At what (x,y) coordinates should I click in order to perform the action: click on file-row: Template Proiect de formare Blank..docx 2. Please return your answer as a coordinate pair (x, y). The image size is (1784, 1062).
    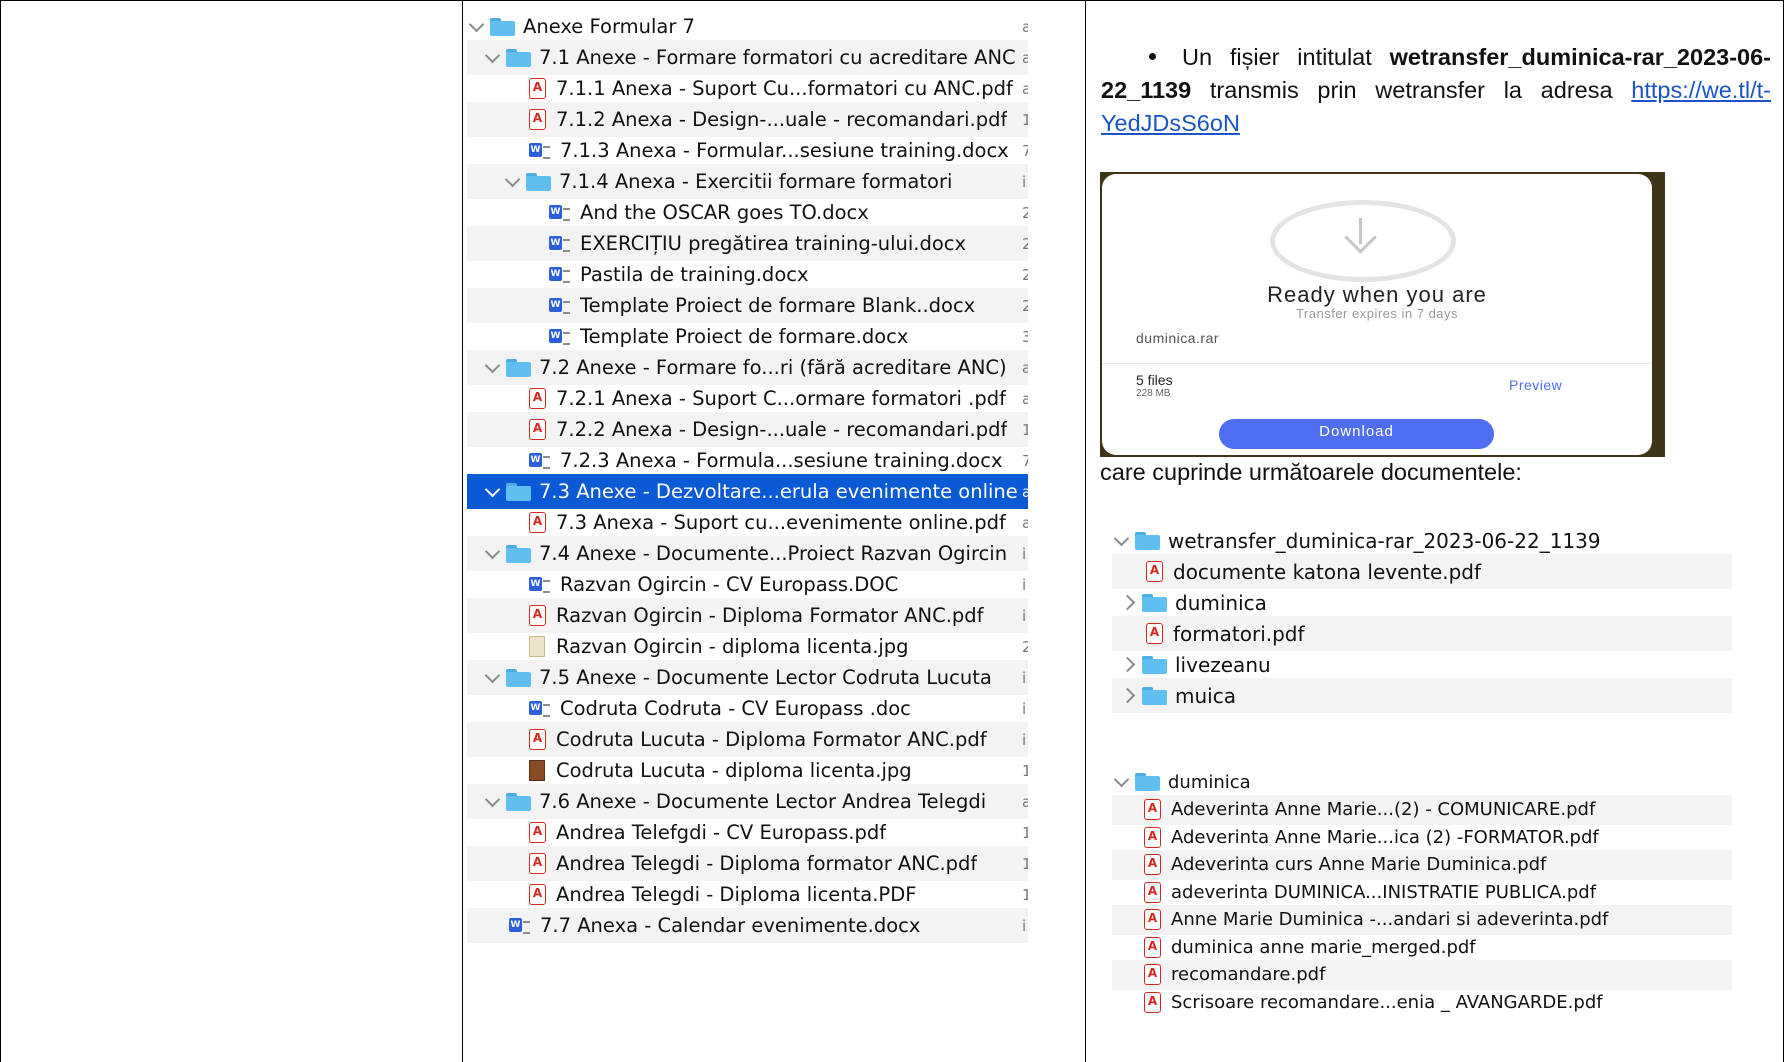
    Looking at the image, I should click on (747, 305).